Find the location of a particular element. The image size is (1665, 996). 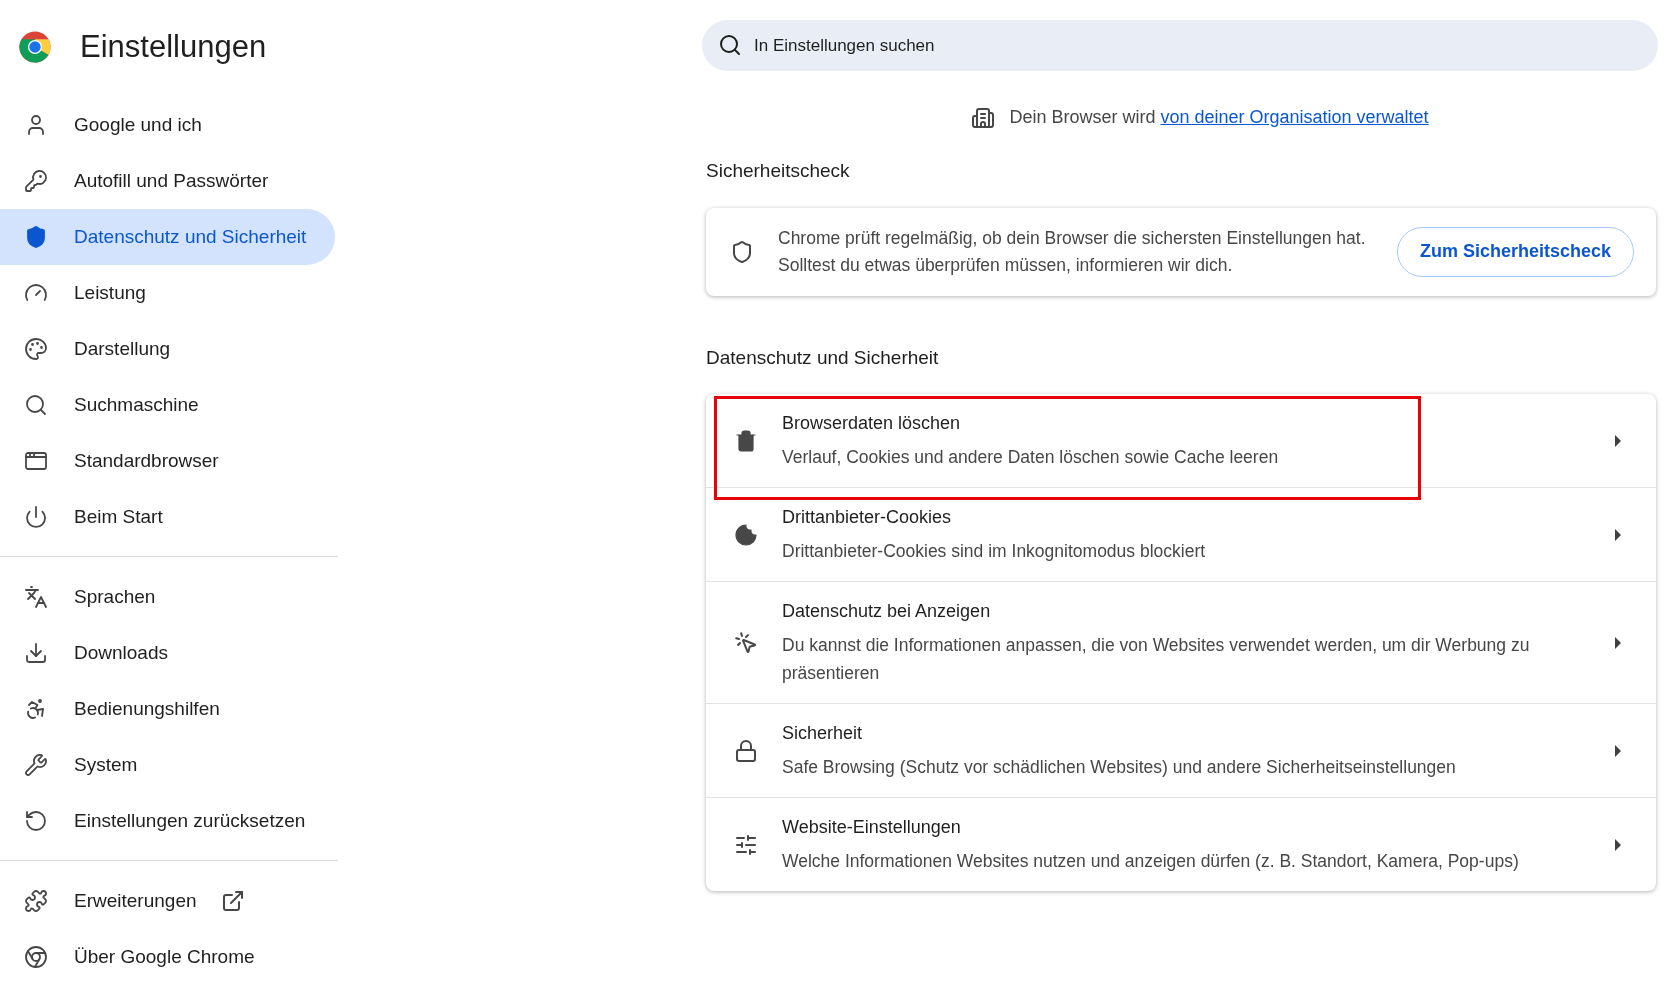

settings-row: Datenschutz bei Anzeigen Du kannst die Informationen anpassen, die von Websites verwendet werden, um dir Werbung zu präsentieren is located at coordinates (1181, 642).